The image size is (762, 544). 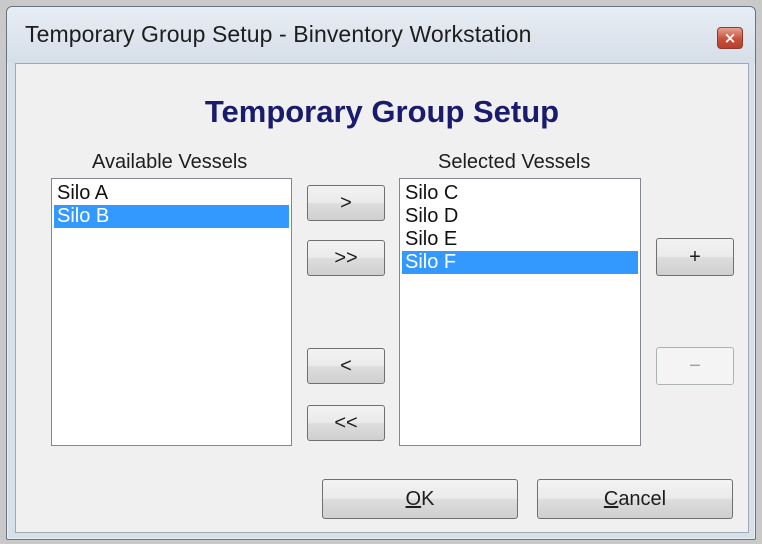 I want to click on ok-label-rest: K, so click(x=428, y=498).